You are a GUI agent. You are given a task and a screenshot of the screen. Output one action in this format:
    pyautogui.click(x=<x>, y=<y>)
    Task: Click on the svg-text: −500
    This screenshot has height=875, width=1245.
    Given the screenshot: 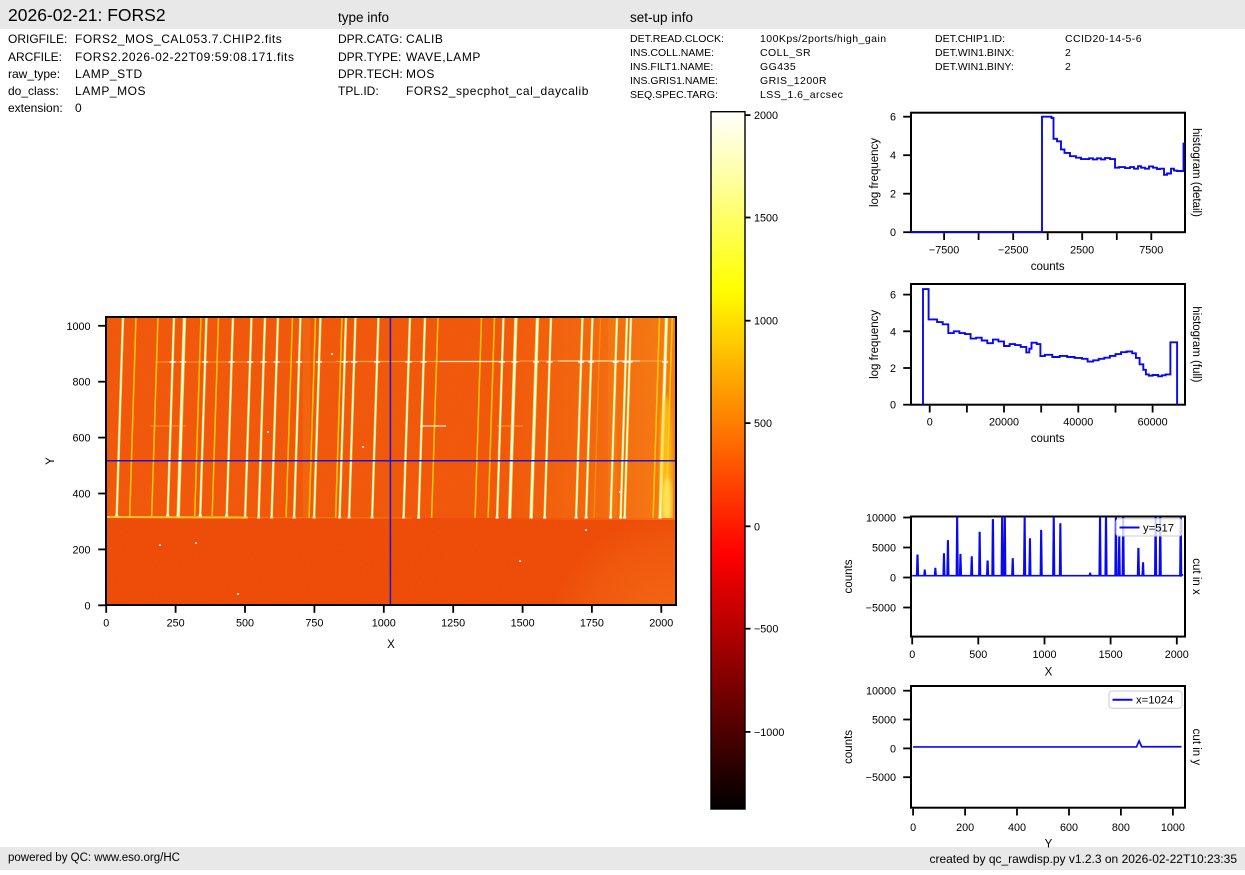 What is the action you would take?
    pyautogui.click(x=766, y=630)
    